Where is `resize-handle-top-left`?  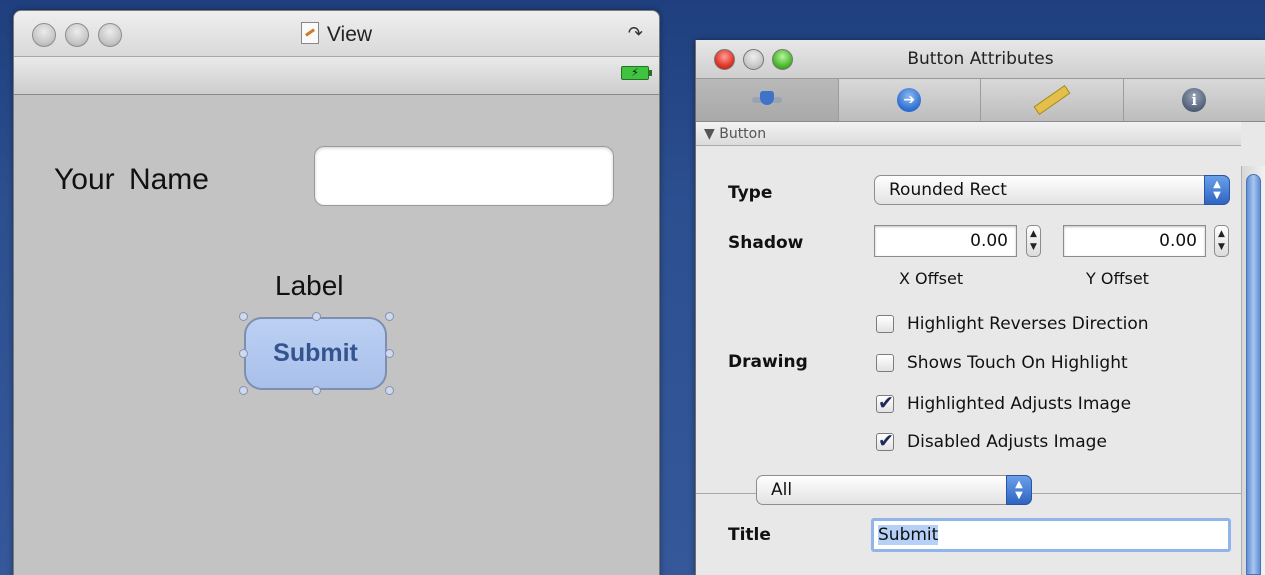
resize-handle-top-left is located at coordinates (243, 316).